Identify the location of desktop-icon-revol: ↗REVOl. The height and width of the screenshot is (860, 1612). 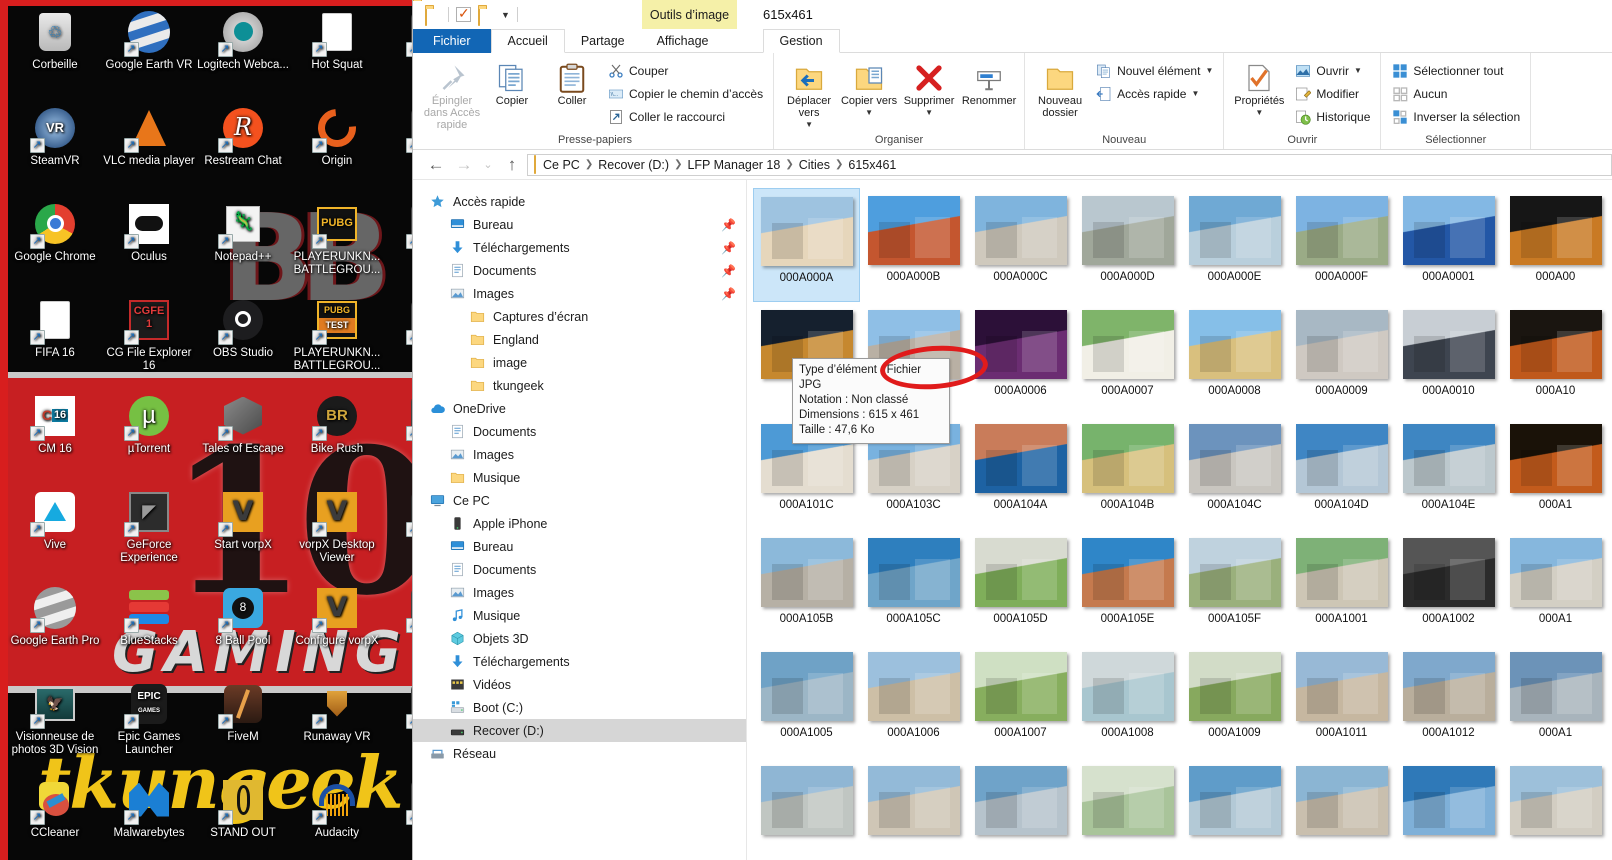
(398, 520).